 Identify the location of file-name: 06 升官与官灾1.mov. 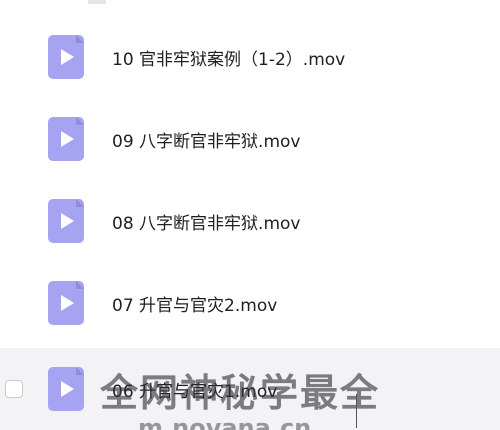
(194, 389).